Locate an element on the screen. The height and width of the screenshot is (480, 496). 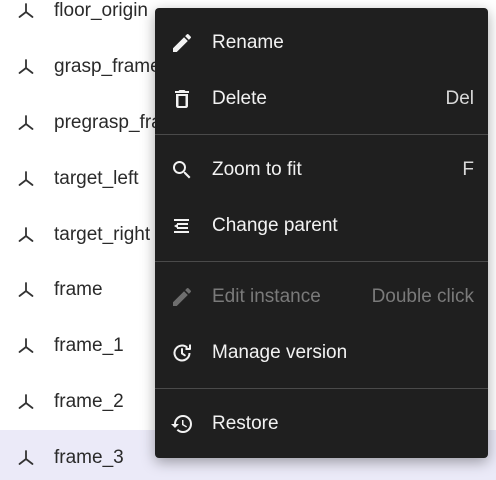
menu-item-label: Zoom to fit is located at coordinates (257, 169).